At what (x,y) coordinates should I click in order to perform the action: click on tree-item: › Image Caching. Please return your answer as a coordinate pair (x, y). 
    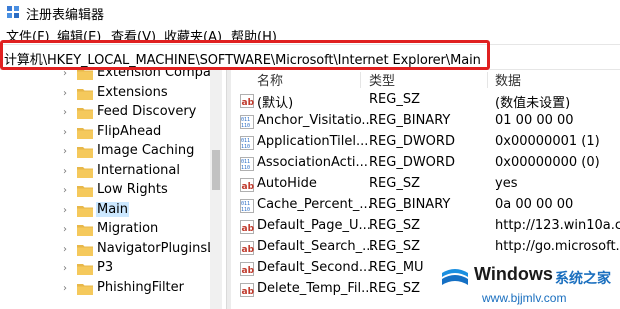
    Looking at the image, I should click on (113, 152).